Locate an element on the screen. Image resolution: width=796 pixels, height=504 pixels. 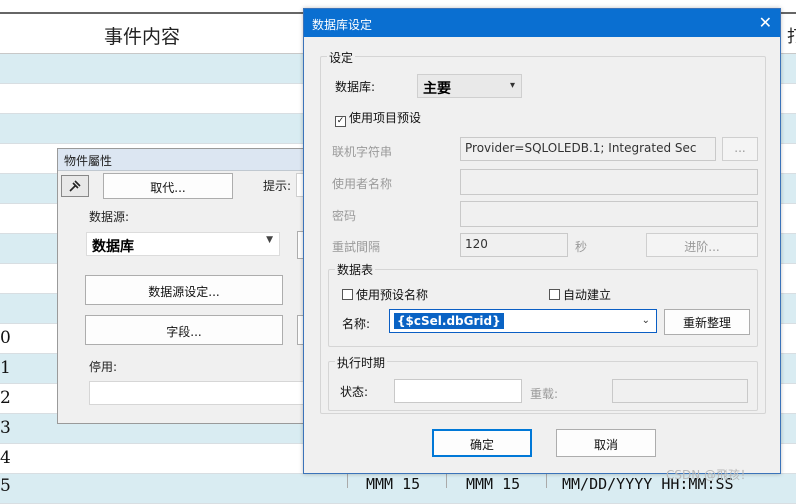
database-select: 主要 ▾ is located at coordinates (469, 86).